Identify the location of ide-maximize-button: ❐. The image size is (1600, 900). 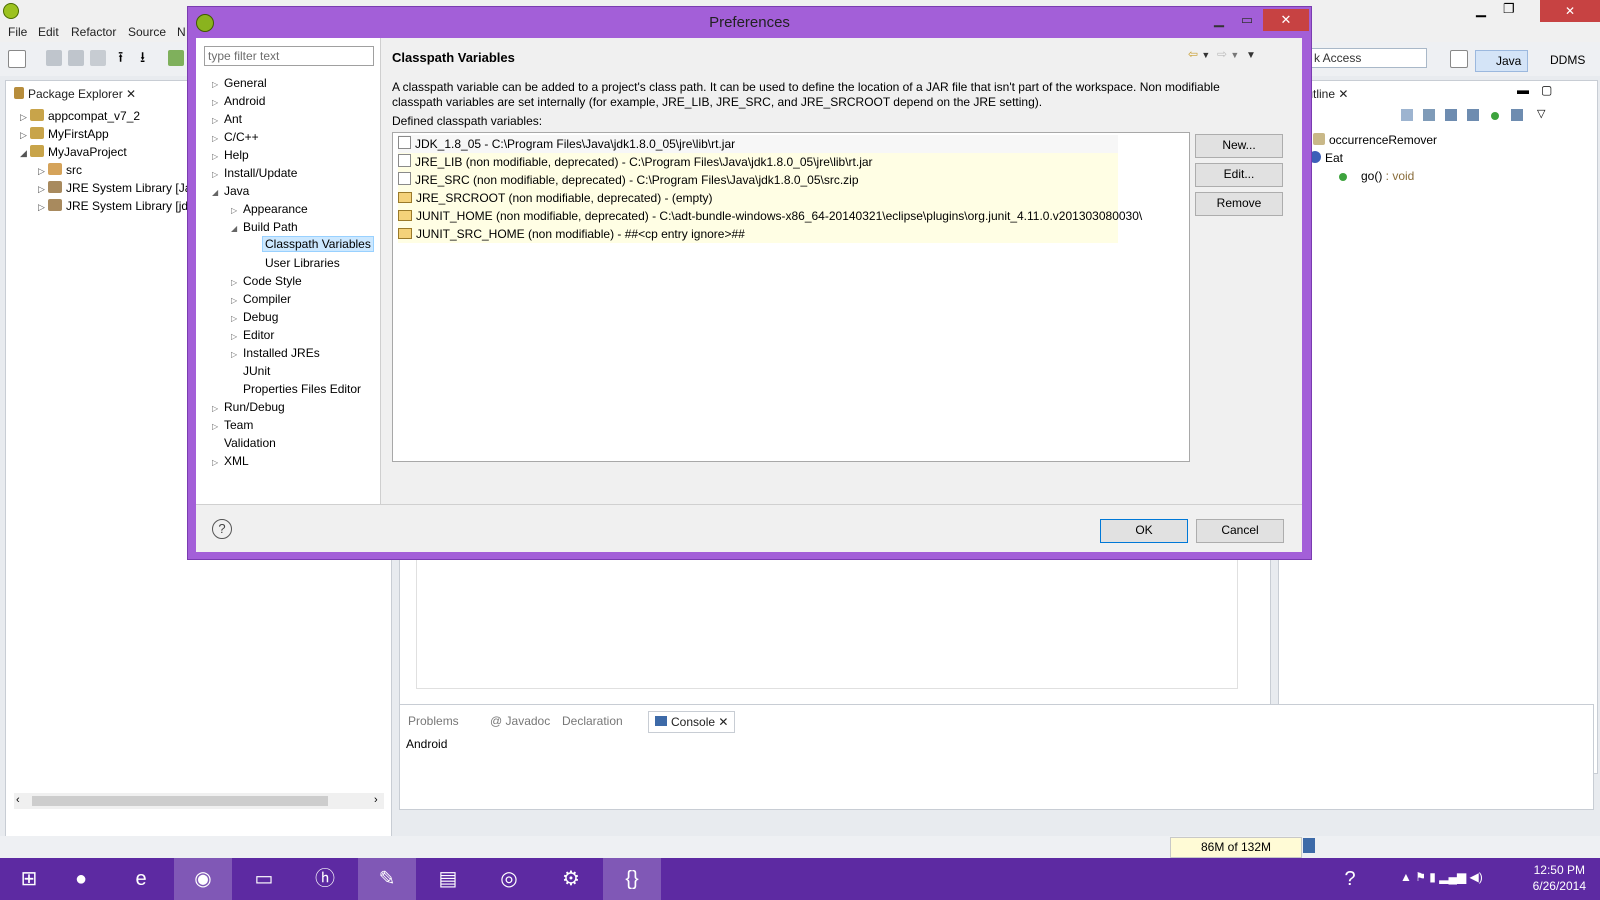
(1509, 9).